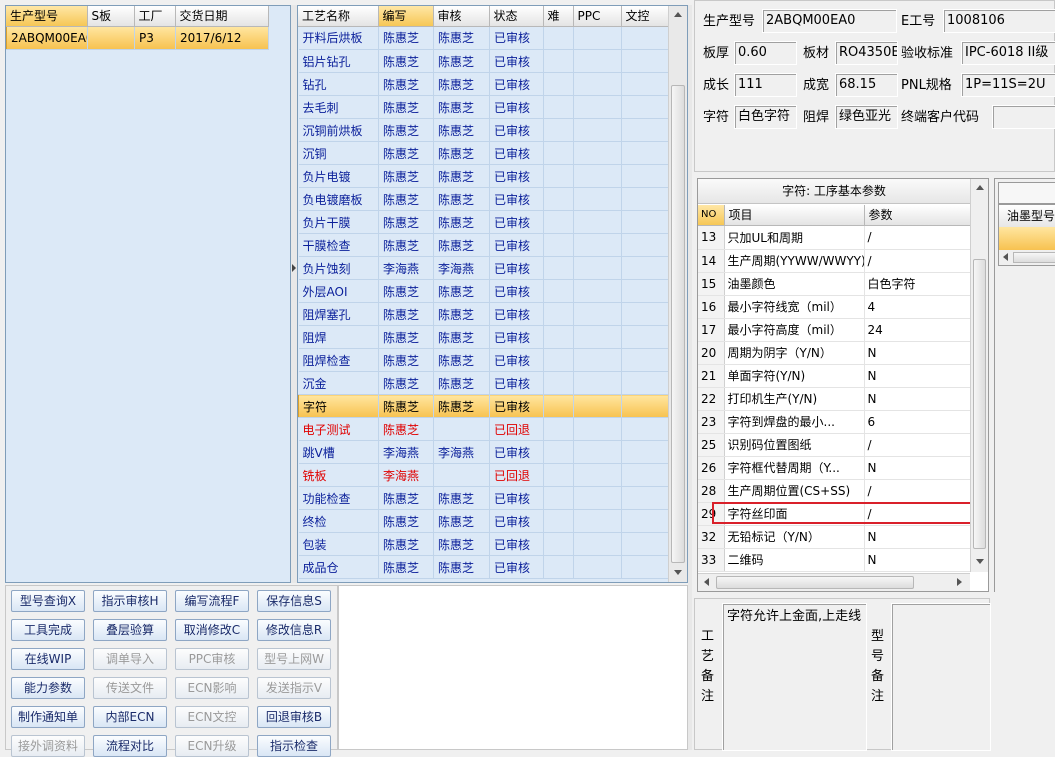 The height and width of the screenshot is (757, 1055). I want to click on table-row: 铣板 李海燕 已回退, so click(483, 475).